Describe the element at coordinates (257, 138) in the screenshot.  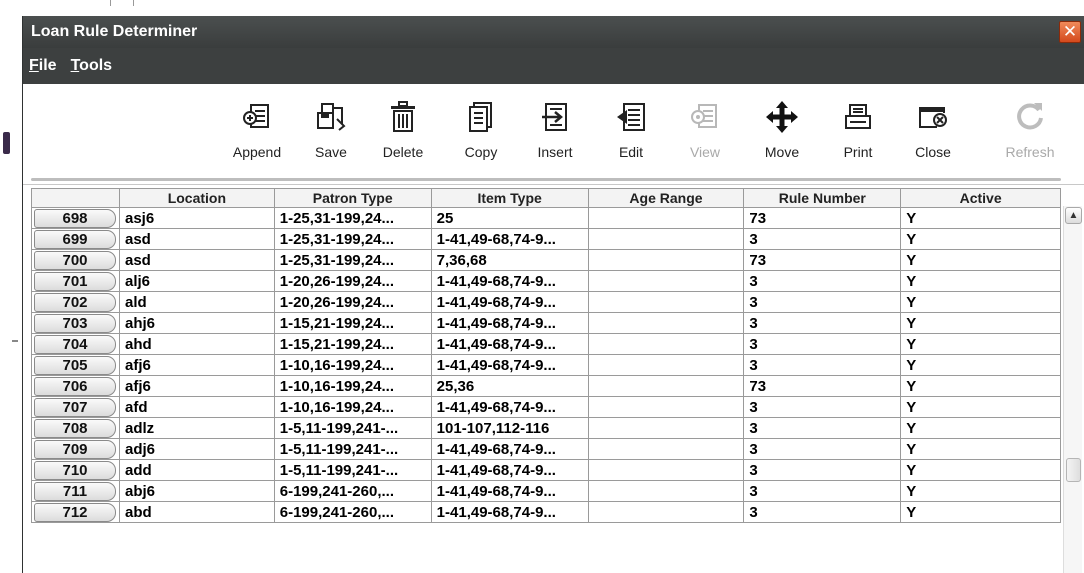
I see `append-button: Append` at that location.